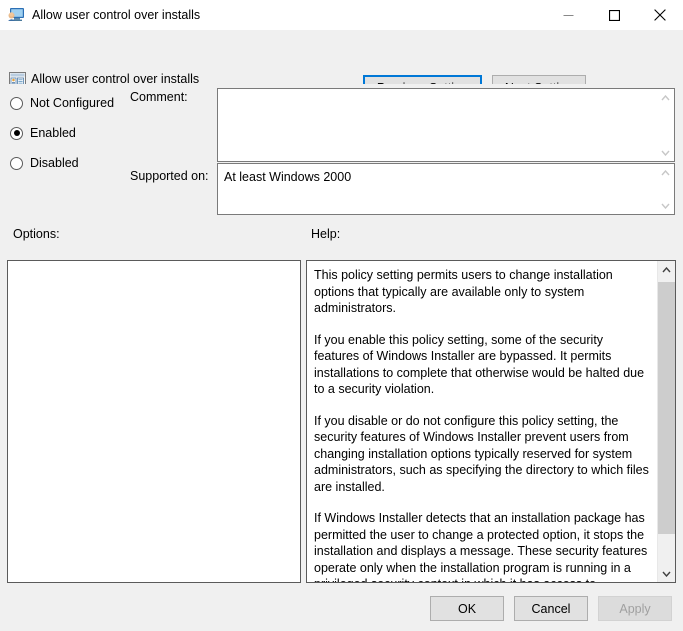 This screenshot has width=683, height=631. I want to click on radio-disabled-label: Disabled, so click(54, 163).